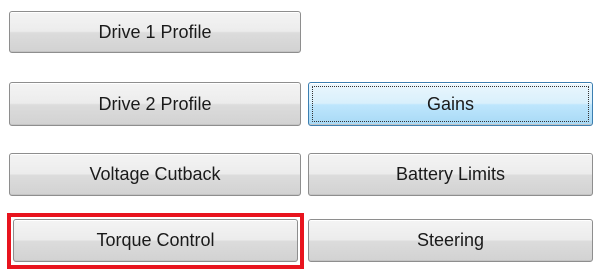 This screenshot has width=599, height=272. I want to click on drive-1-profile-button: Drive 1 Profile, so click(155, 32).